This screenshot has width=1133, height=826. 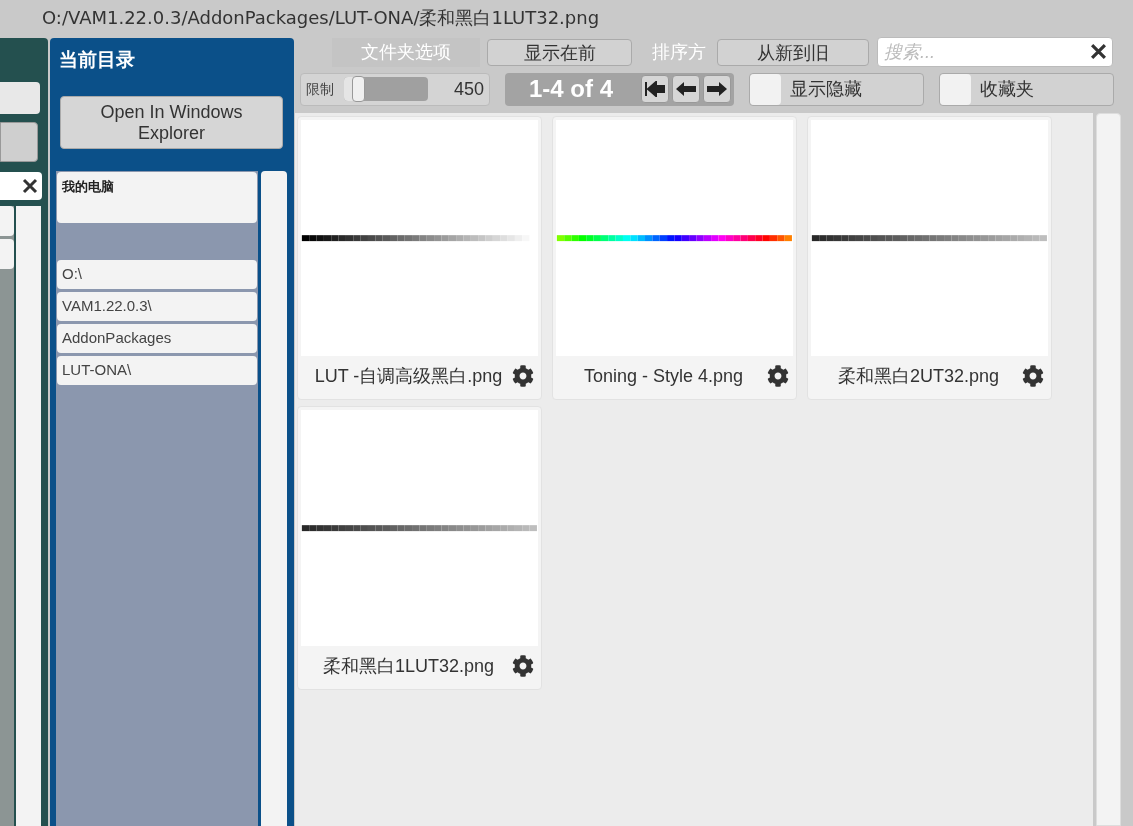 What do you see at coordinates (793, 52) in the screenshot?
I see `sort-button: 从新到旧` at bounding box center [793, 52].